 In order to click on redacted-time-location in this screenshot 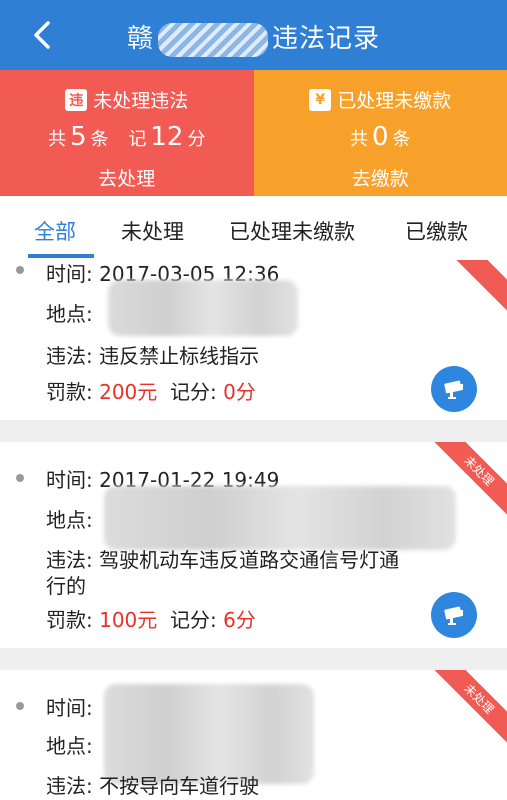, I will do `click(209, 734)`.